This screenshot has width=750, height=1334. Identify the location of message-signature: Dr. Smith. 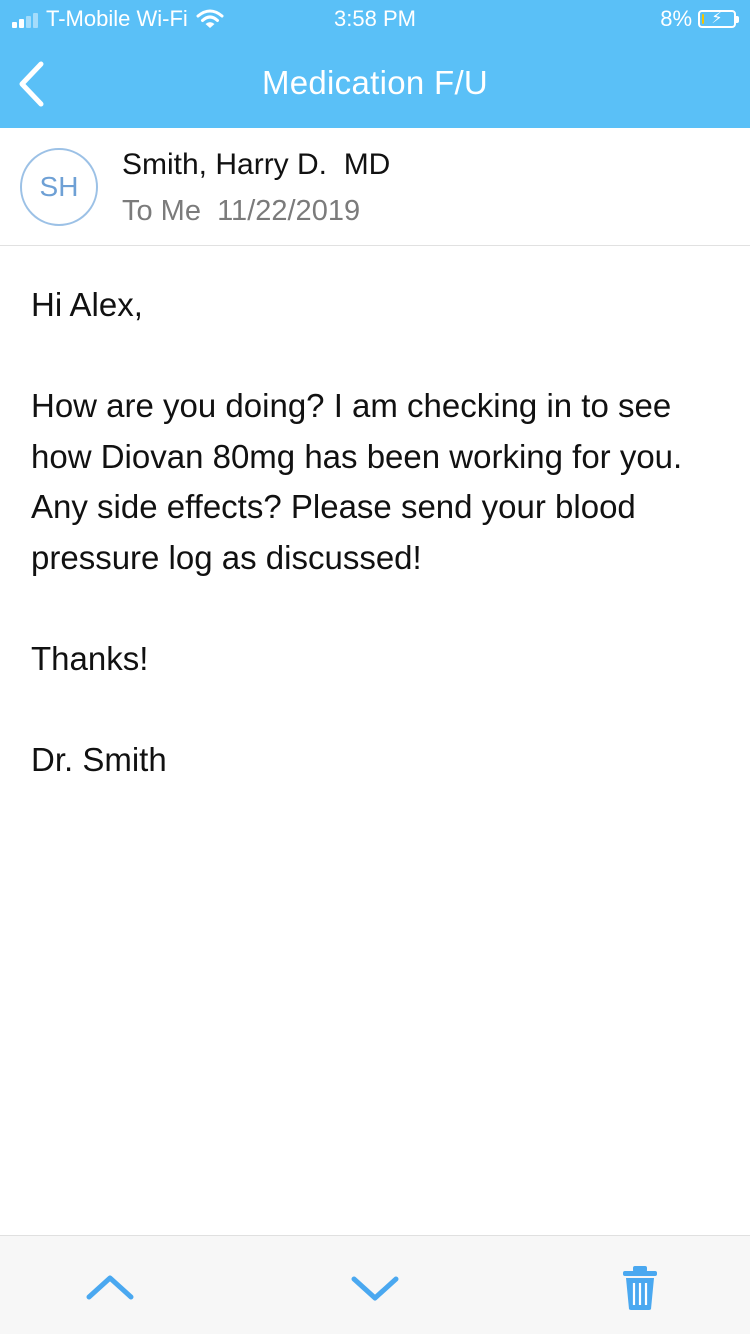
(99, 759).